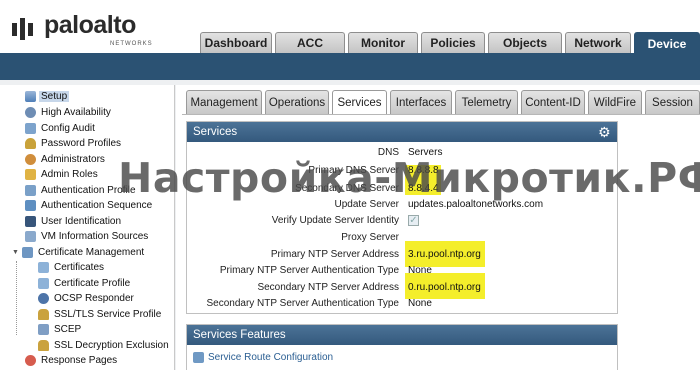 This screenshot has height=370, width=700. Describe the element at coordinates (270, 357) in the screenshot. I see `service-route-configuration-link: Service Route Configuration` at that location.